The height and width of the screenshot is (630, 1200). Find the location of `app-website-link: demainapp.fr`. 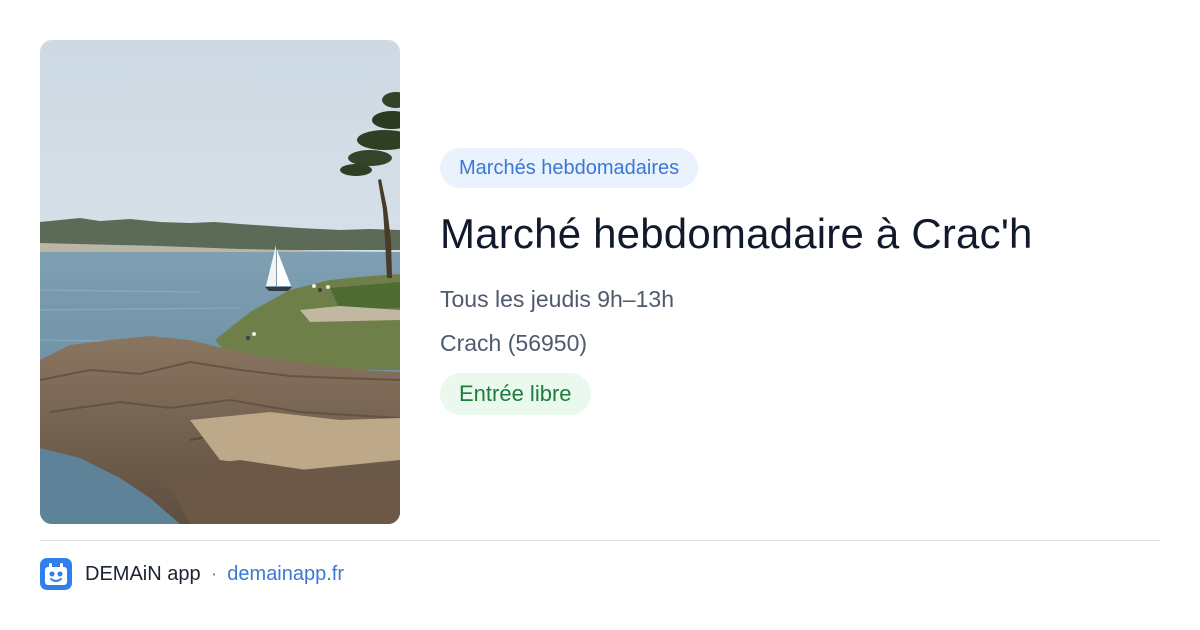

app-website-link: demainapp.fr is located at coordinates (285, 574).